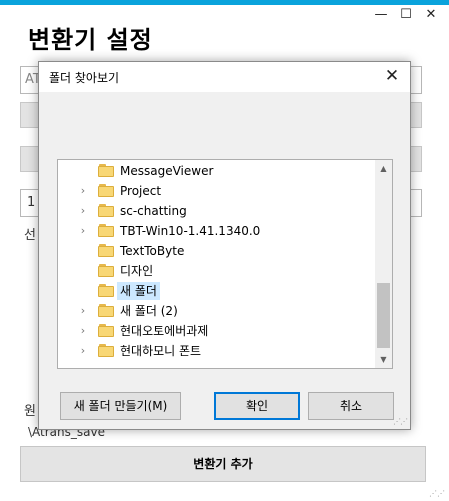 The width and height of the screenshot is (449, 501). I want to click on scroll-down-button: ▼, so click(383, 359).